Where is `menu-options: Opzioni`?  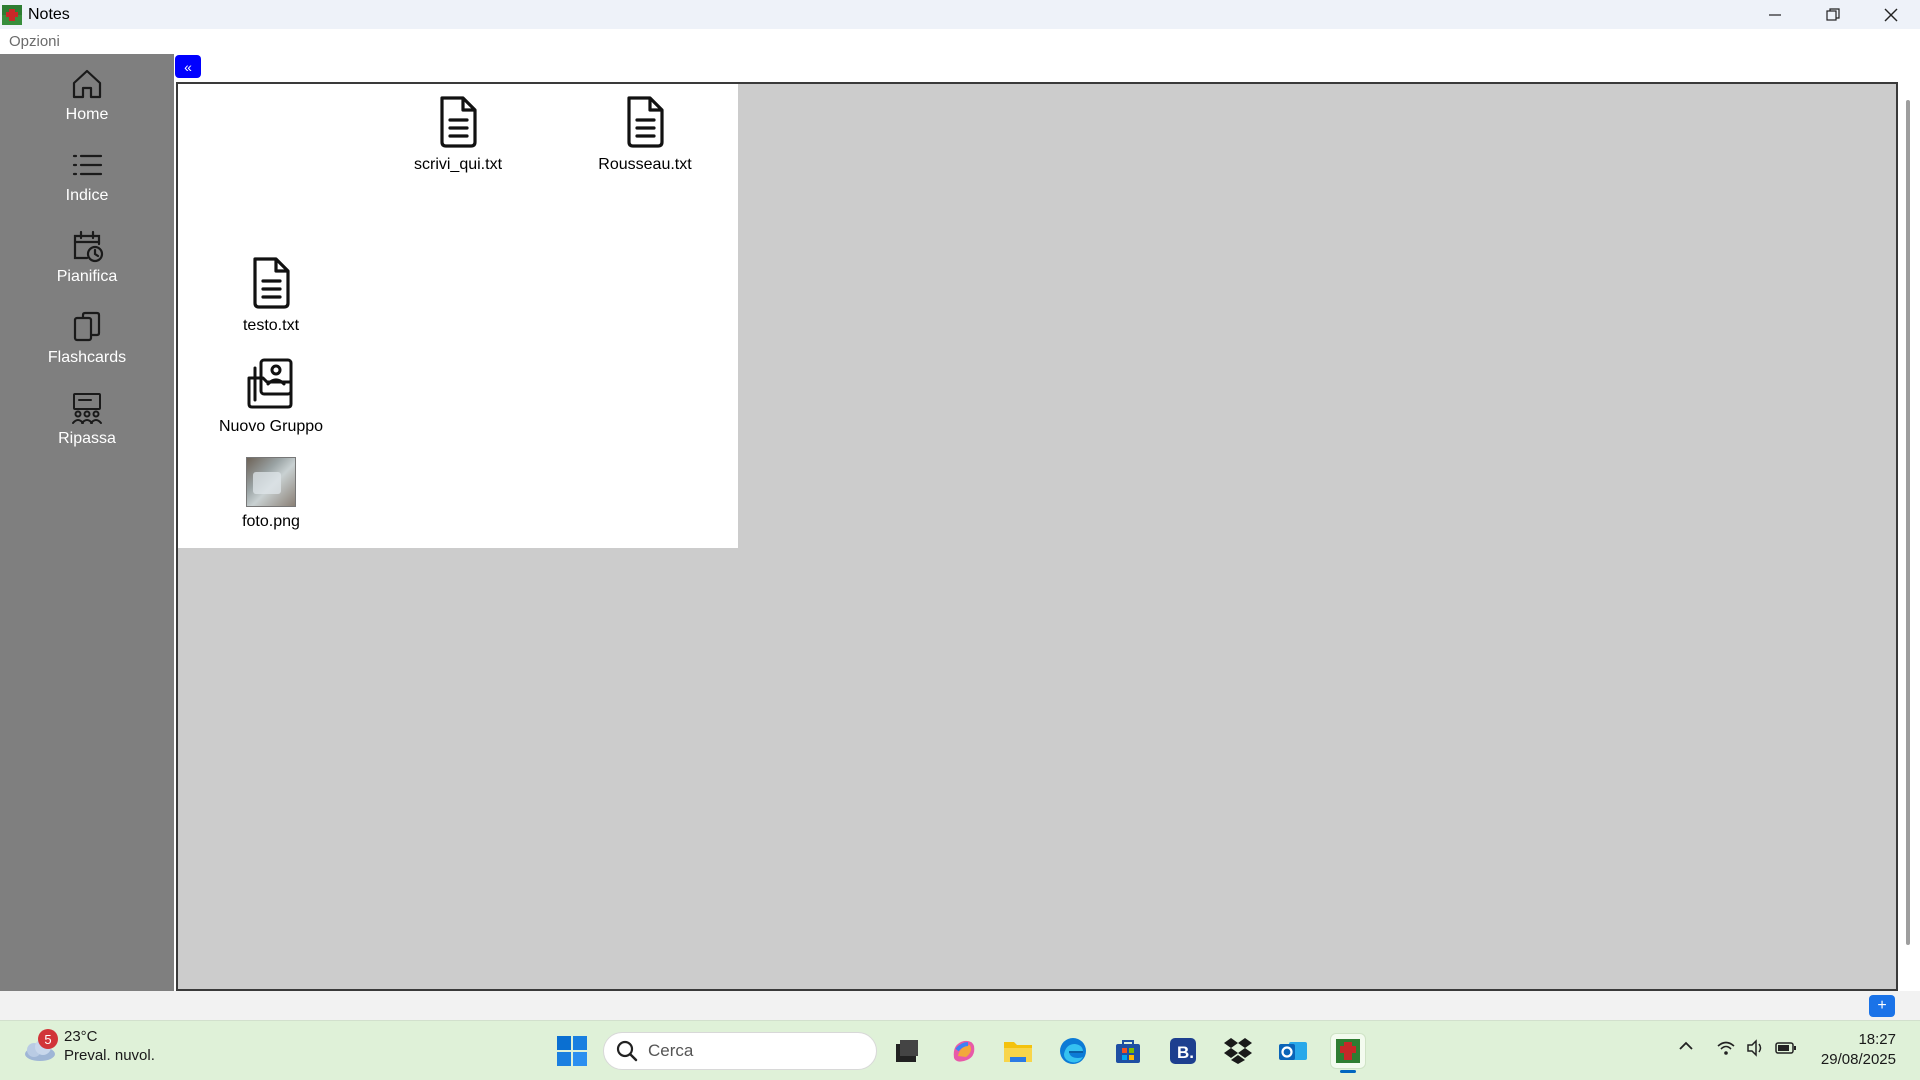
menu-options: Opzioni is located at coordinates (34, 41).